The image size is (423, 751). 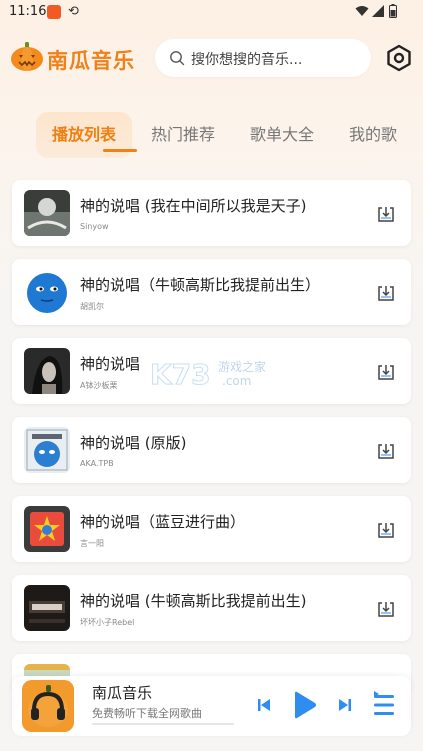 I want to click on category-tabs: 播放列表 热门推荐 歌单大全 我的歌, so click(x=211, y=135).